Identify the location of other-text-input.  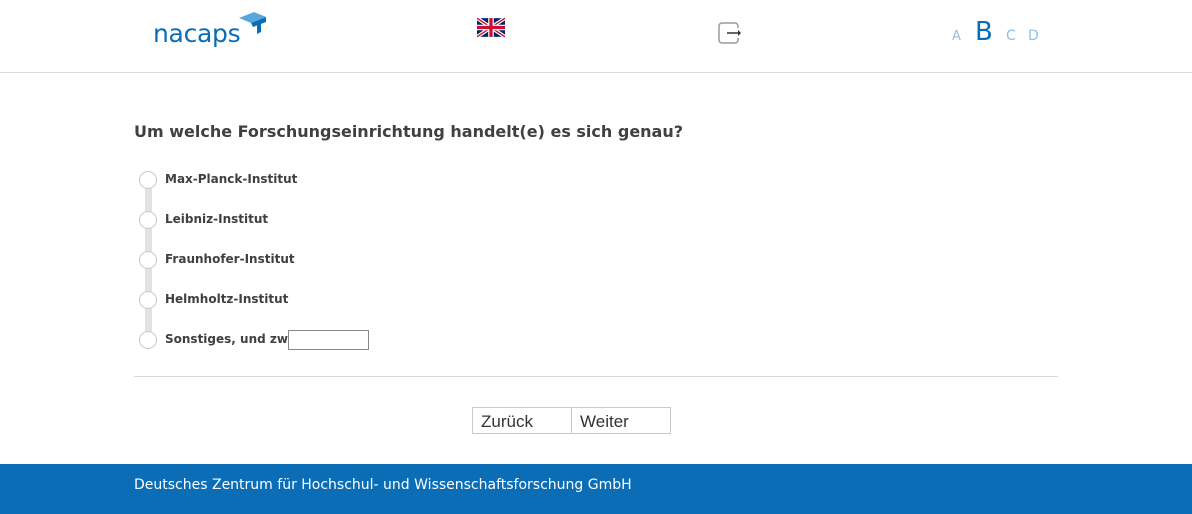
(328, 340).